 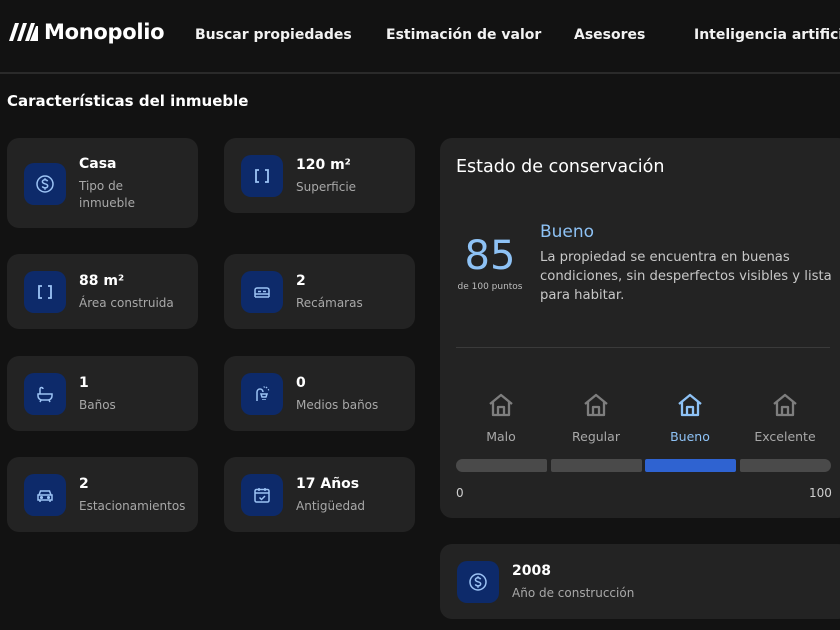 What do you see at coordinates (331, 506) in the screenshot?
I see `feature-label: Antigüedad` at bounding box center [331, 506].